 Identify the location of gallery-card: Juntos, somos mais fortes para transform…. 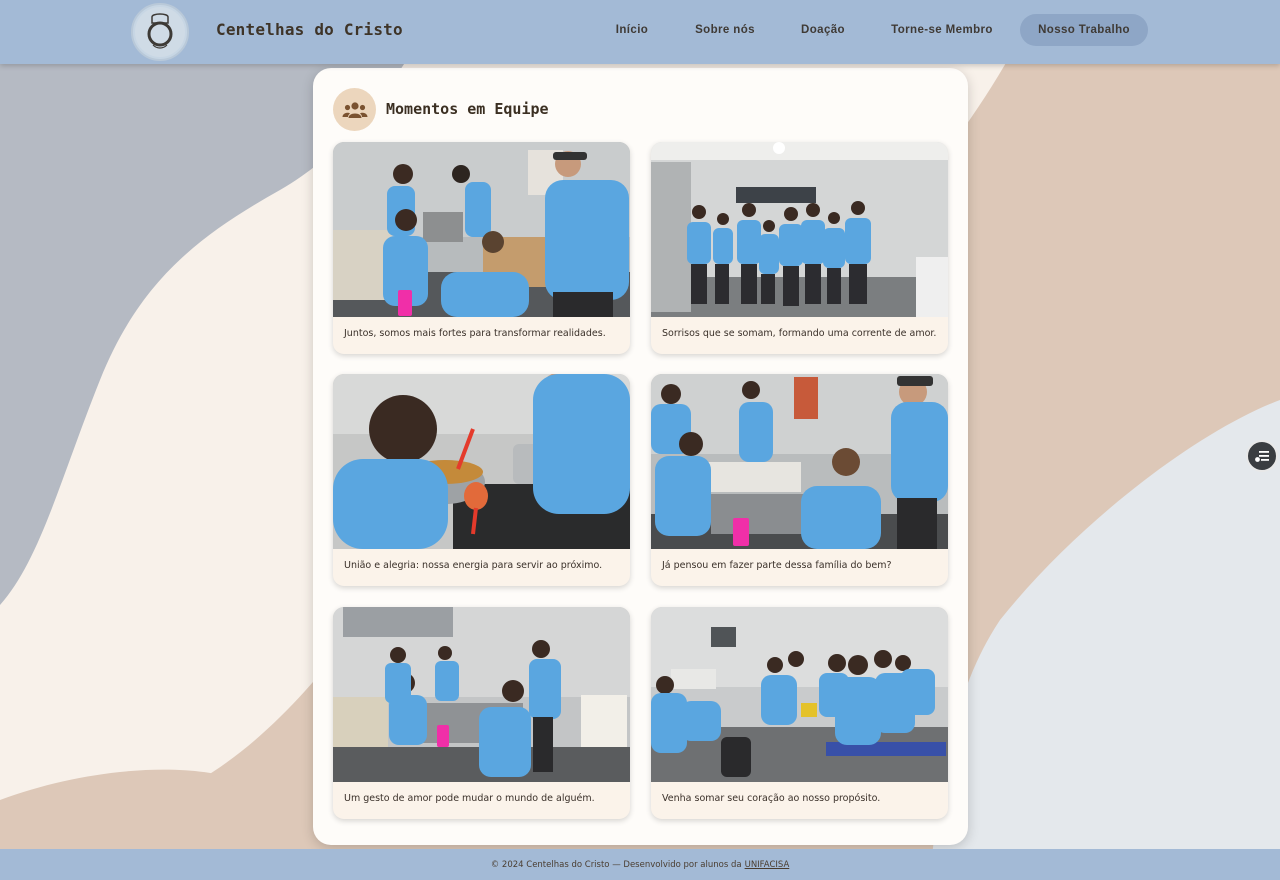
(481, 248).